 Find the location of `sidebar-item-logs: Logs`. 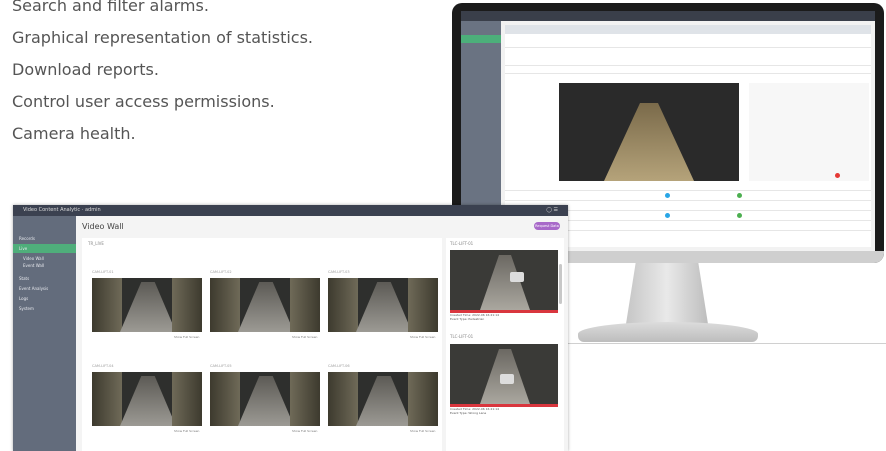

sidebar-item-logs: Logs is located at coordinates (23, 299).